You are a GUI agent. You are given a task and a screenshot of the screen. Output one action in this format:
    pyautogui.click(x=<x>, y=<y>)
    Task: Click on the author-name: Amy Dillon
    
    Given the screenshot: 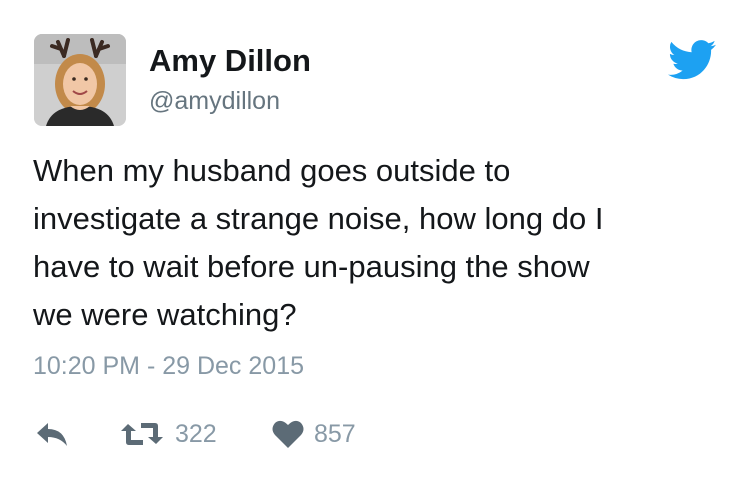 What is the action you would take?
    pyautogui.click(x=230, y=61)
    